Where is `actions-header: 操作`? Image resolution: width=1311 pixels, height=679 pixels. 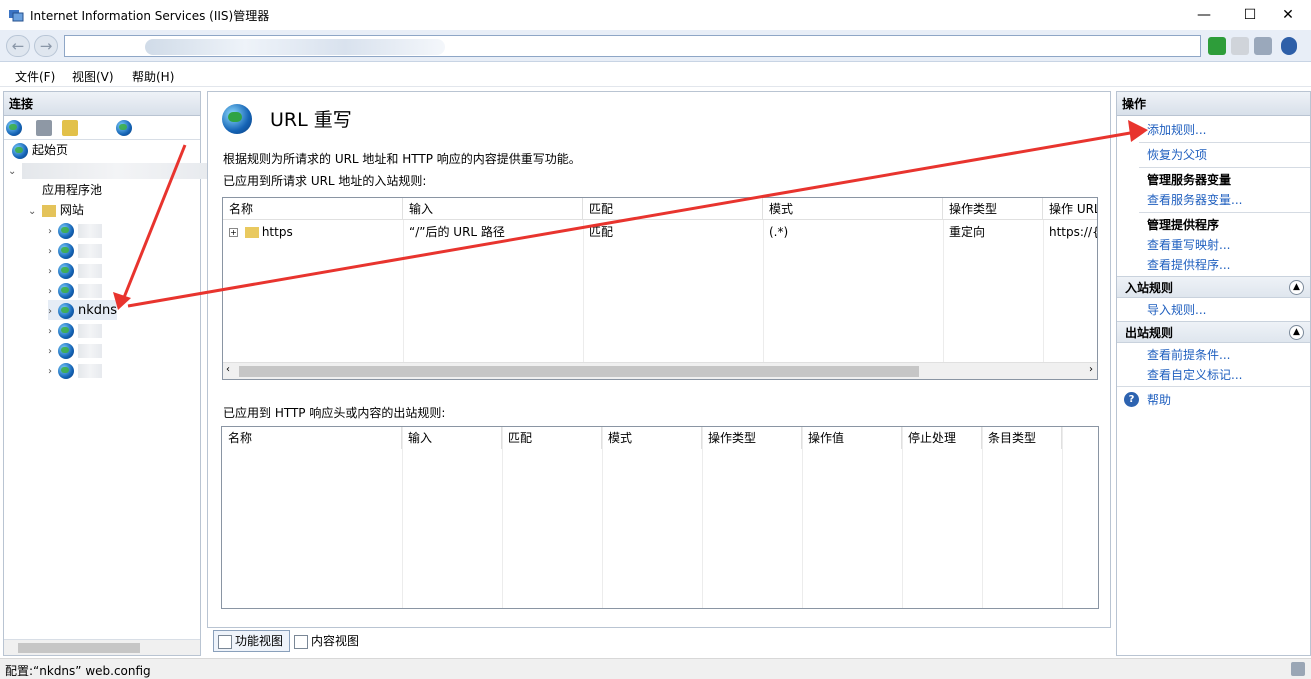
actions-header: 操作 is located at coordinates (1213, 104).